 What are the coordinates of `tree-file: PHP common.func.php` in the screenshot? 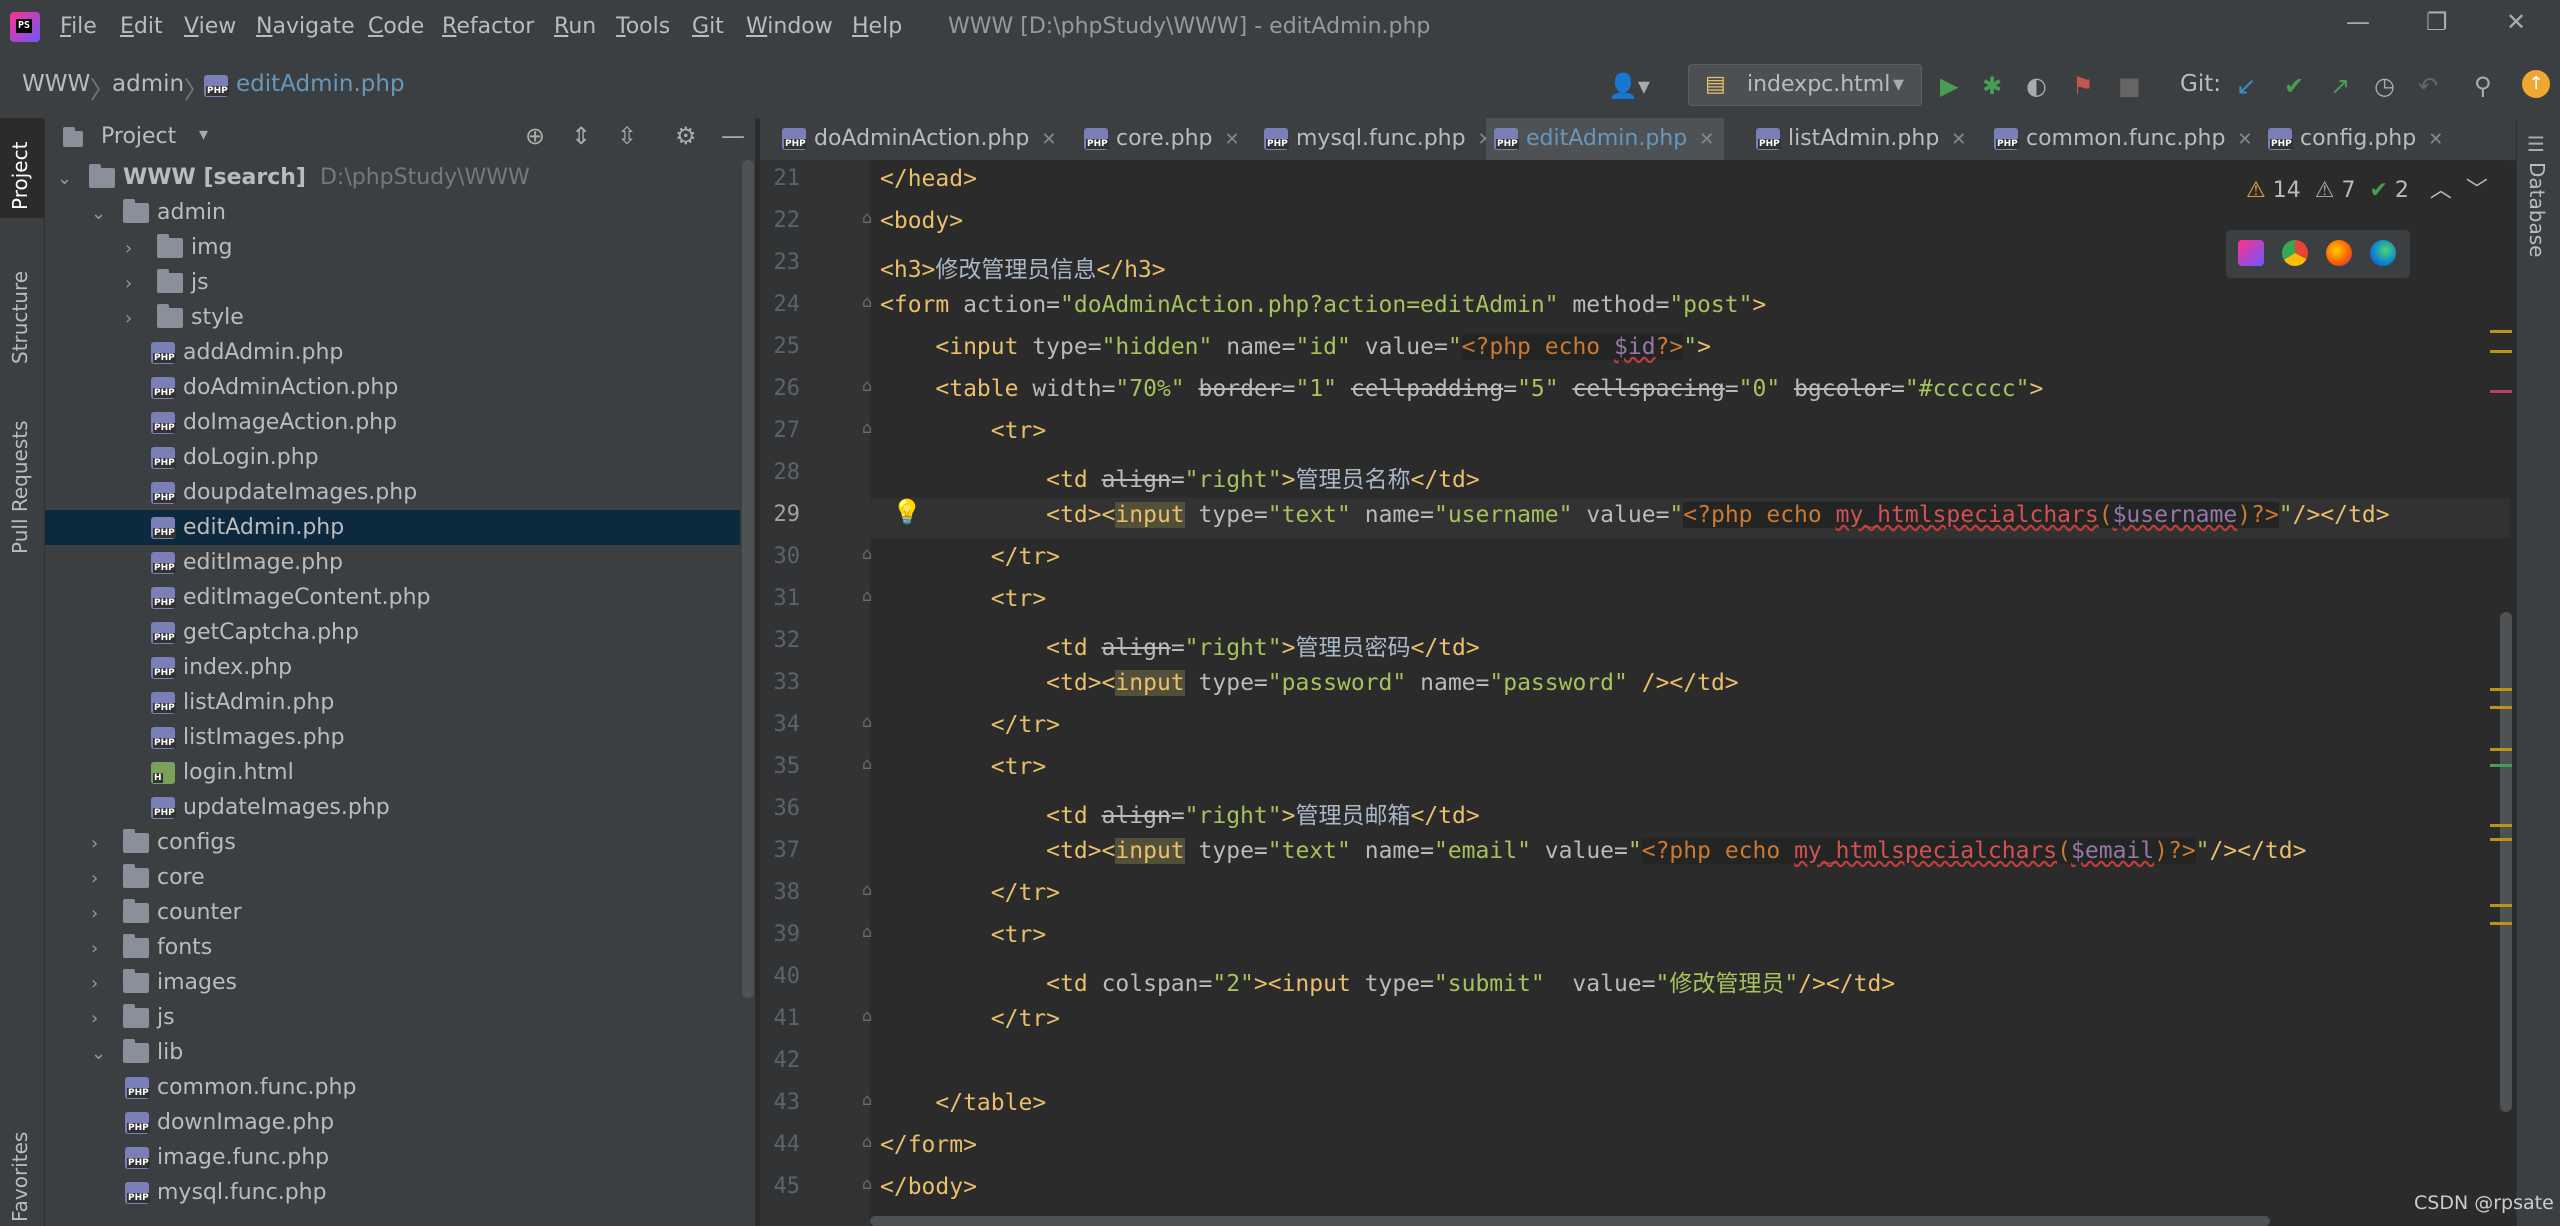 It's located at (392, 1087).